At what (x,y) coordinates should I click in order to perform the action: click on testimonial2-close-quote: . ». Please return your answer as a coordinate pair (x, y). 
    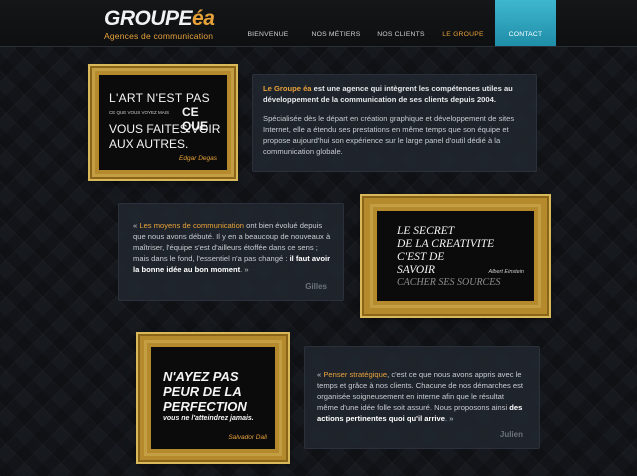
    Looking at the image, I should click on (449, 418).